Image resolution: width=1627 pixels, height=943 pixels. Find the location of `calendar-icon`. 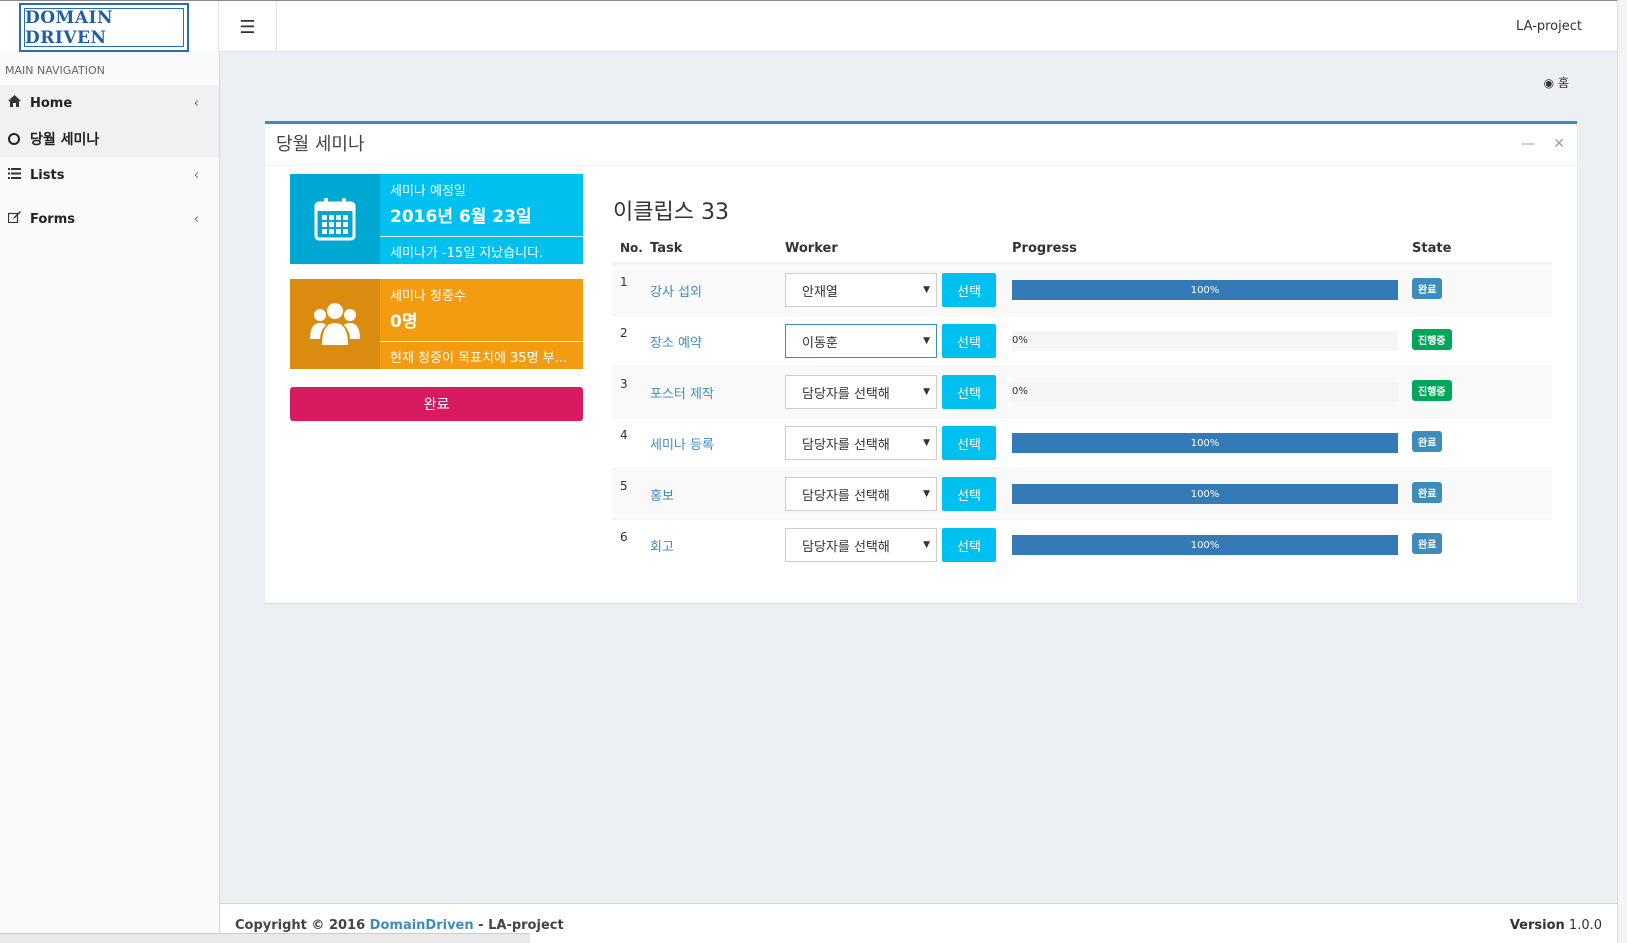

calendar-icon is located at coordinates (335, 219).